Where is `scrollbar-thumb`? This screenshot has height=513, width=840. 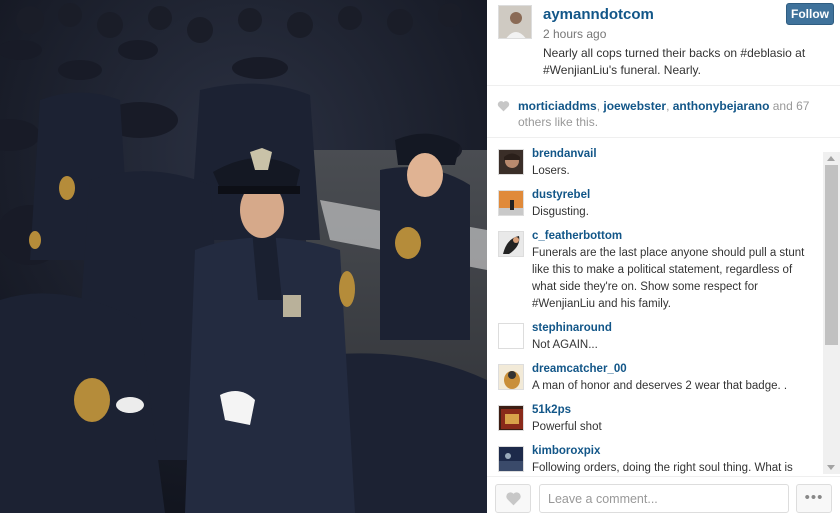
scrollbar-thumb is located at coordinates (831, 255).